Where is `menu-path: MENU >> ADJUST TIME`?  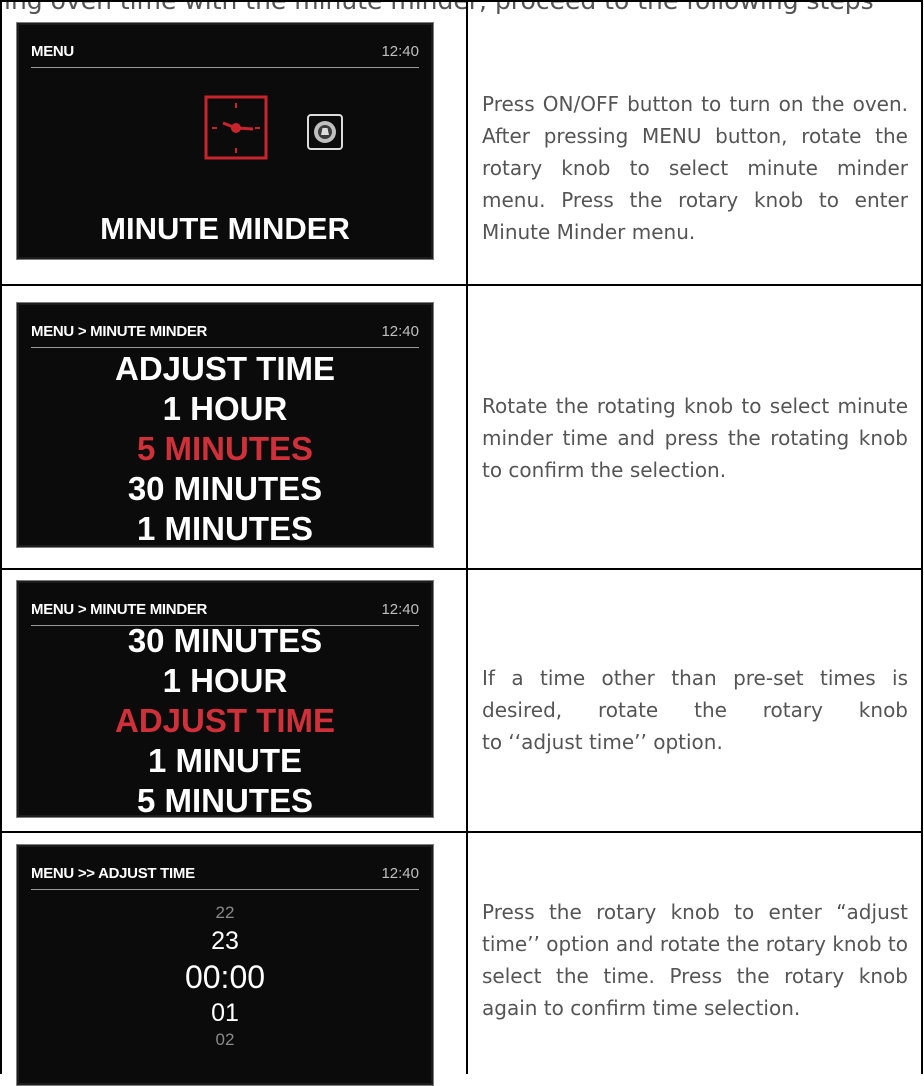
menu-path: MENU >> ADJUST TIME is located at coordinates (113, 873).